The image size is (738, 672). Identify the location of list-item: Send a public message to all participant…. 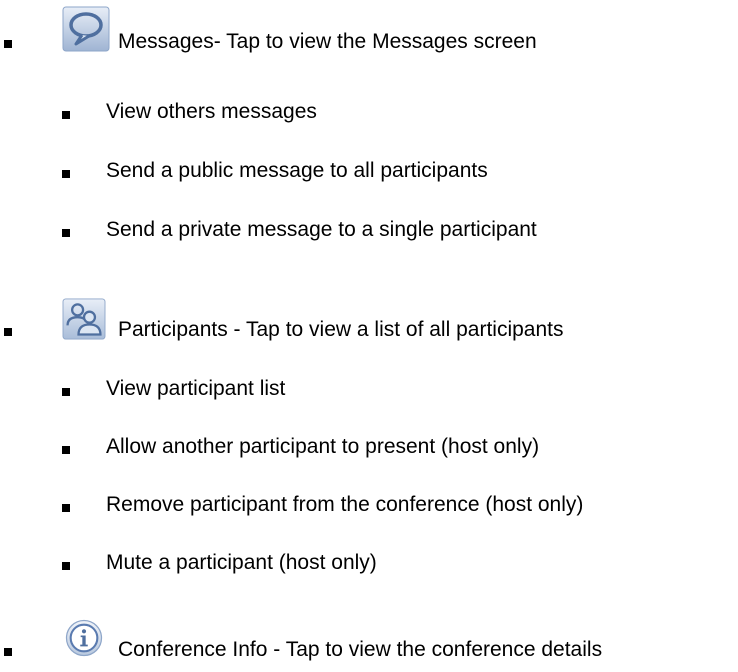
(369, 172).